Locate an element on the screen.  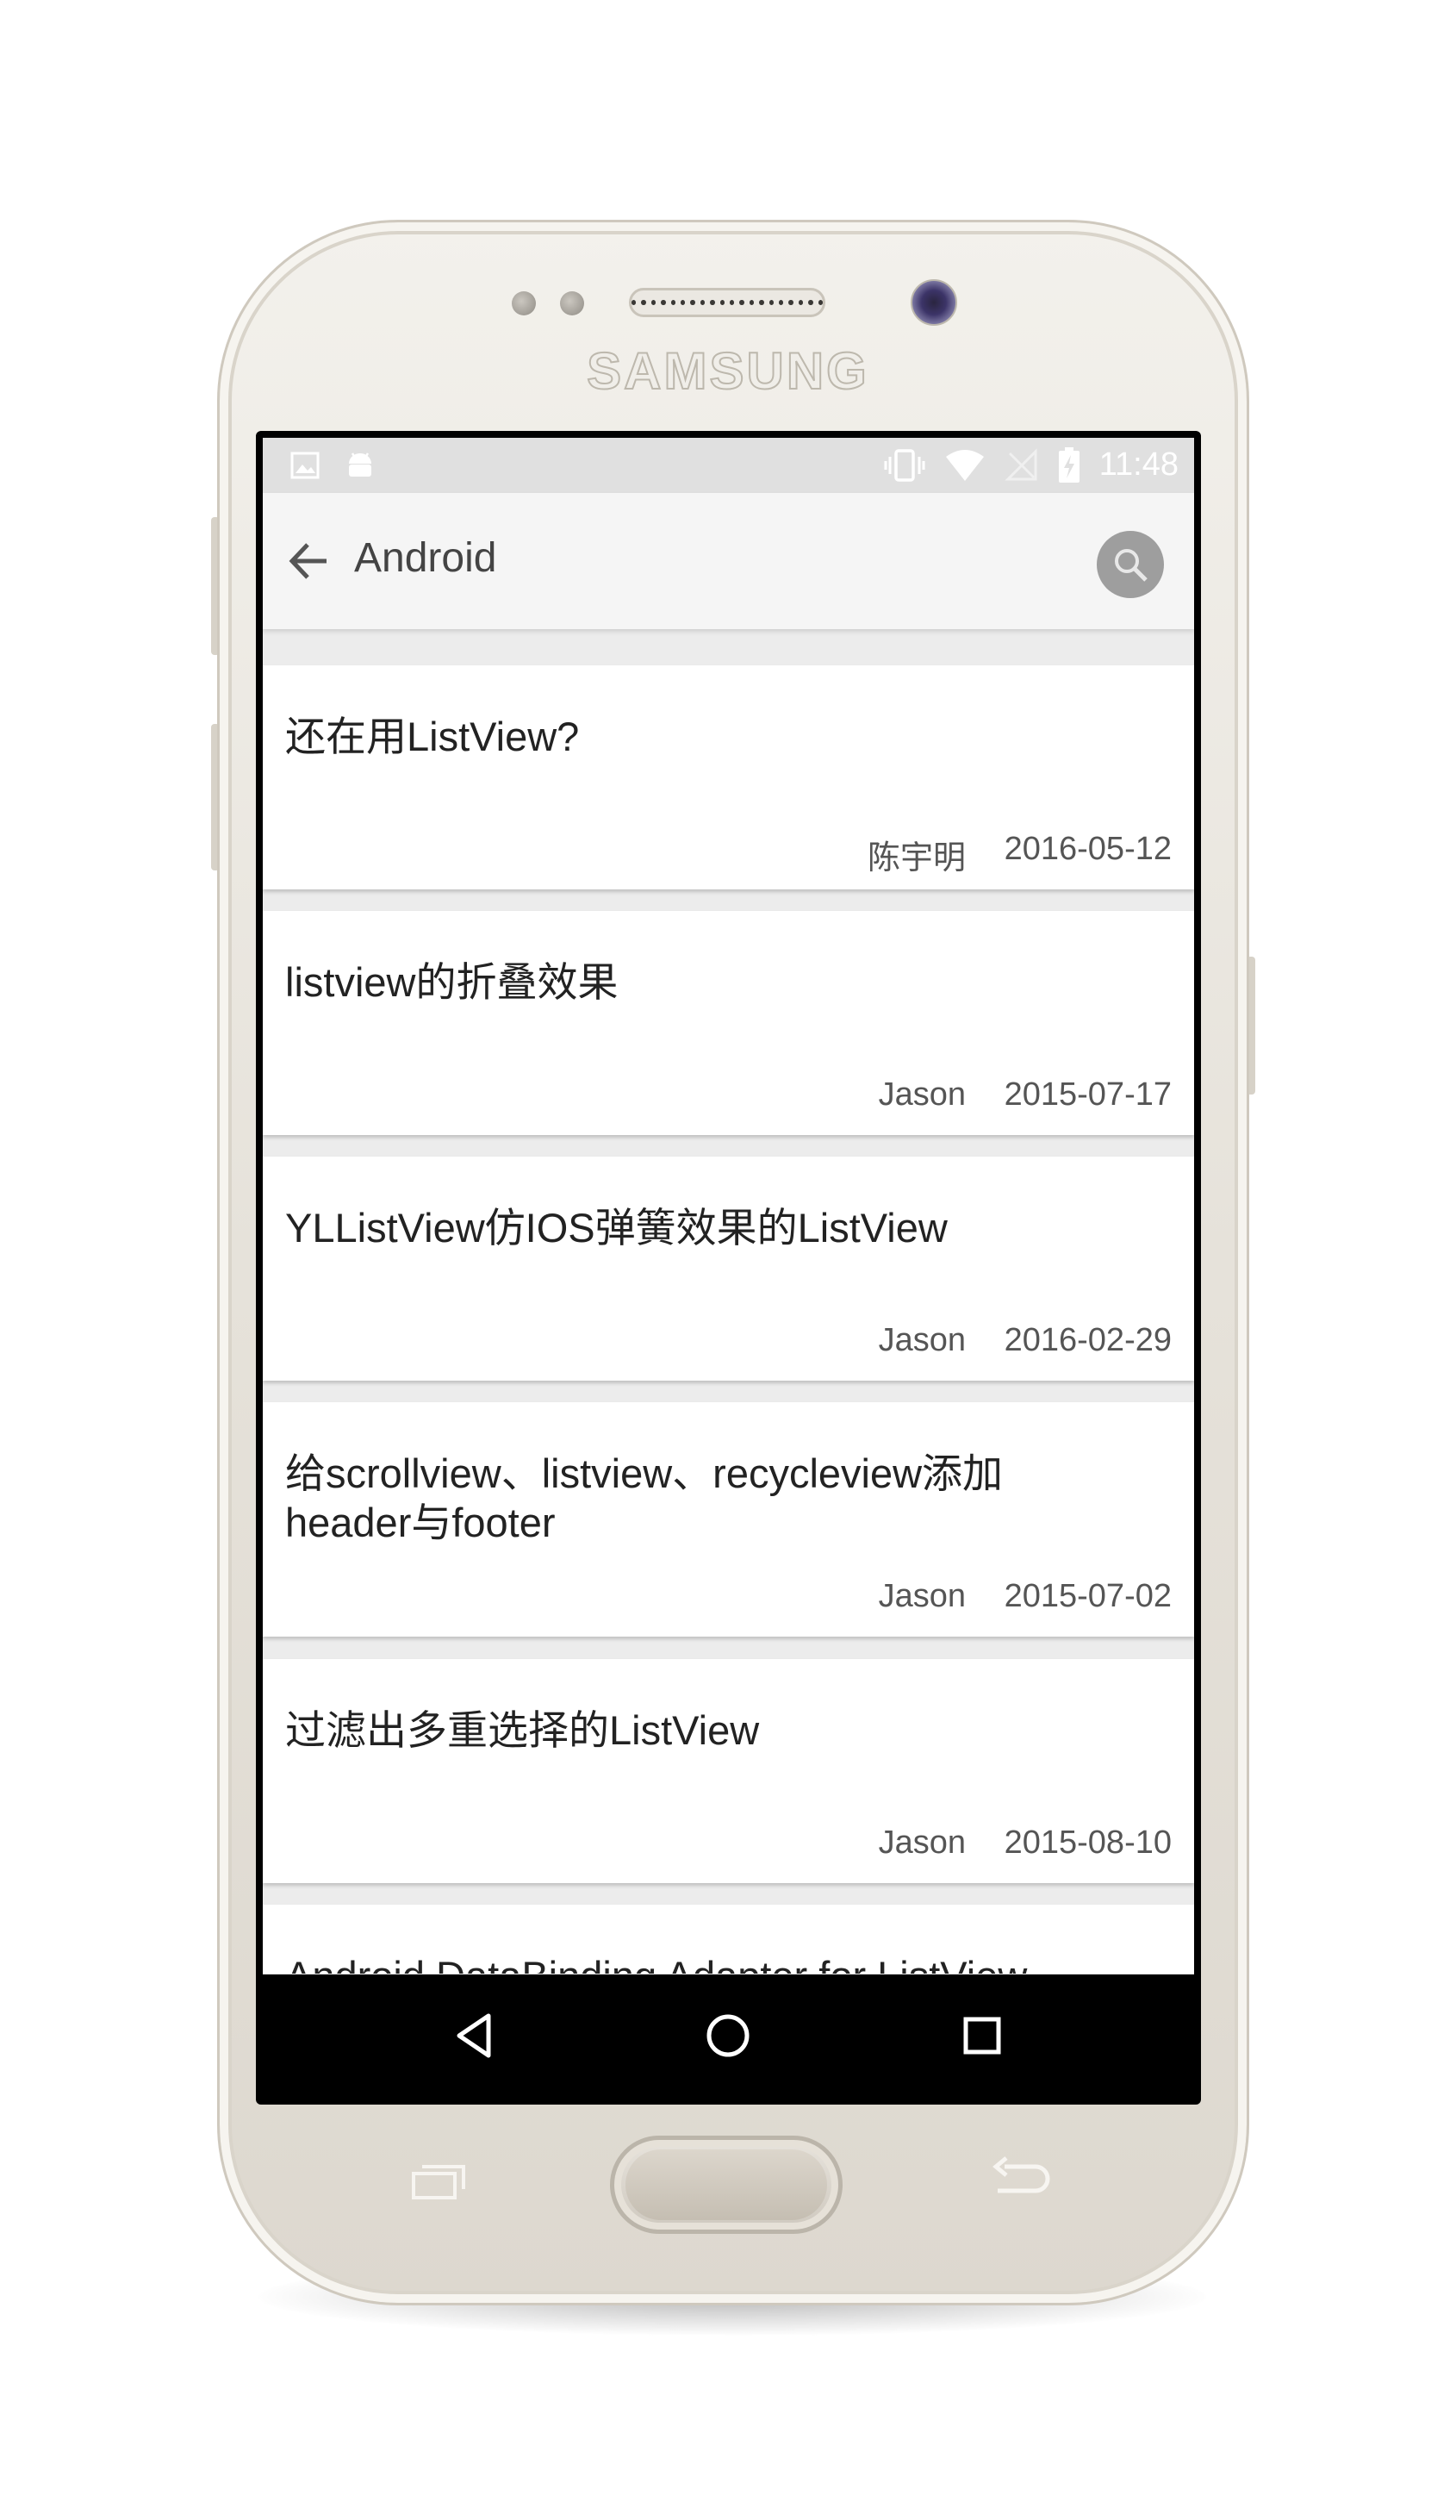
image-notification-icon is located at coordinates (305, 466).